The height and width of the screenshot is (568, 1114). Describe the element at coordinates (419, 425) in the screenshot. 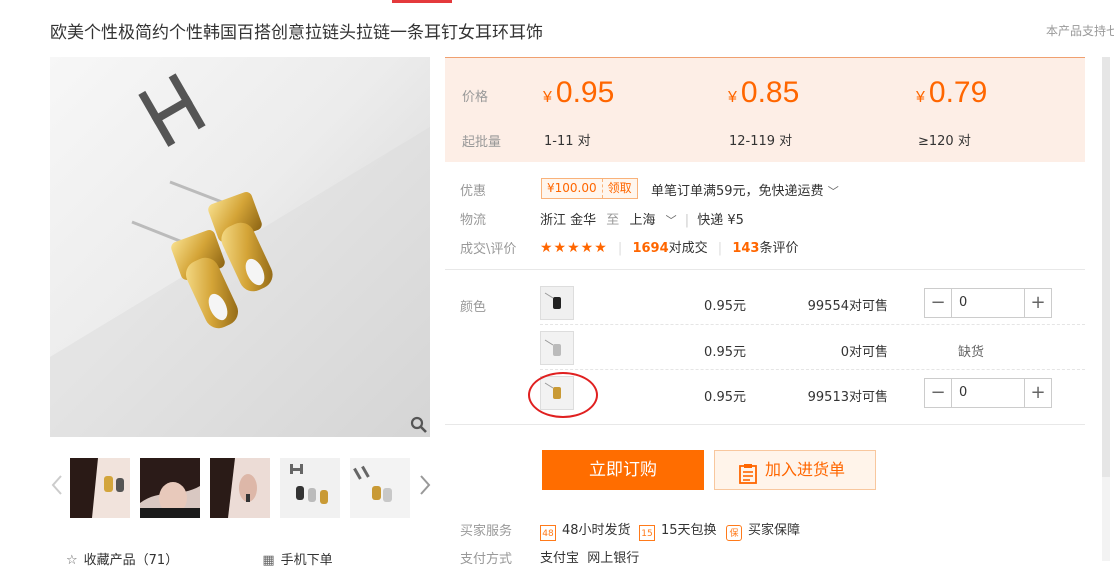

I see `zoom-icon` at that location.